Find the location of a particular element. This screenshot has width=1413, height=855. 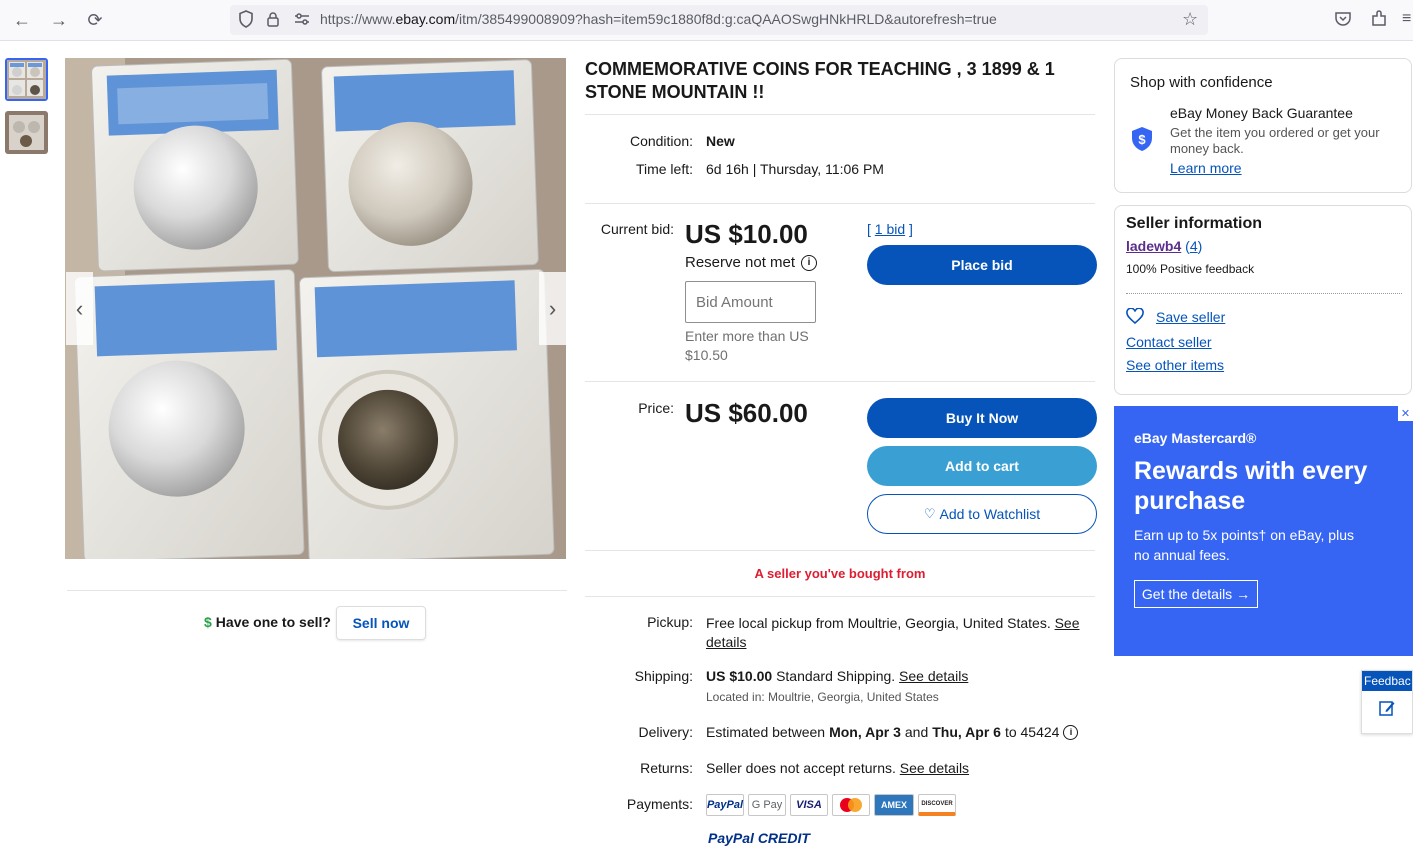

price-label: Price: is located at coordinates (656, 408).